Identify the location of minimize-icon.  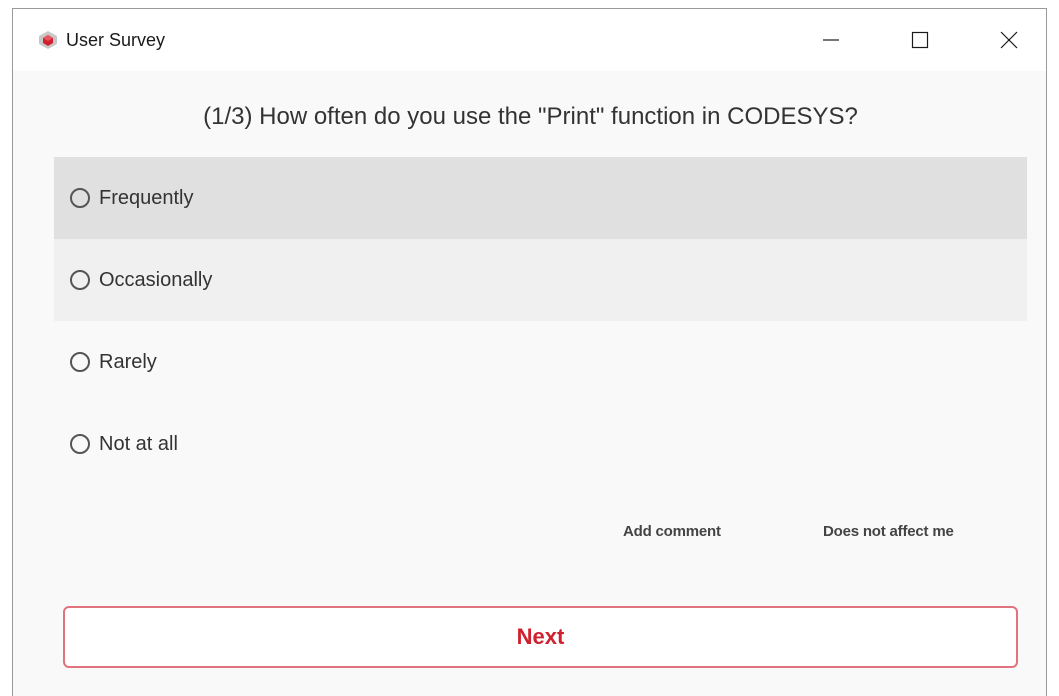
(831, 40).